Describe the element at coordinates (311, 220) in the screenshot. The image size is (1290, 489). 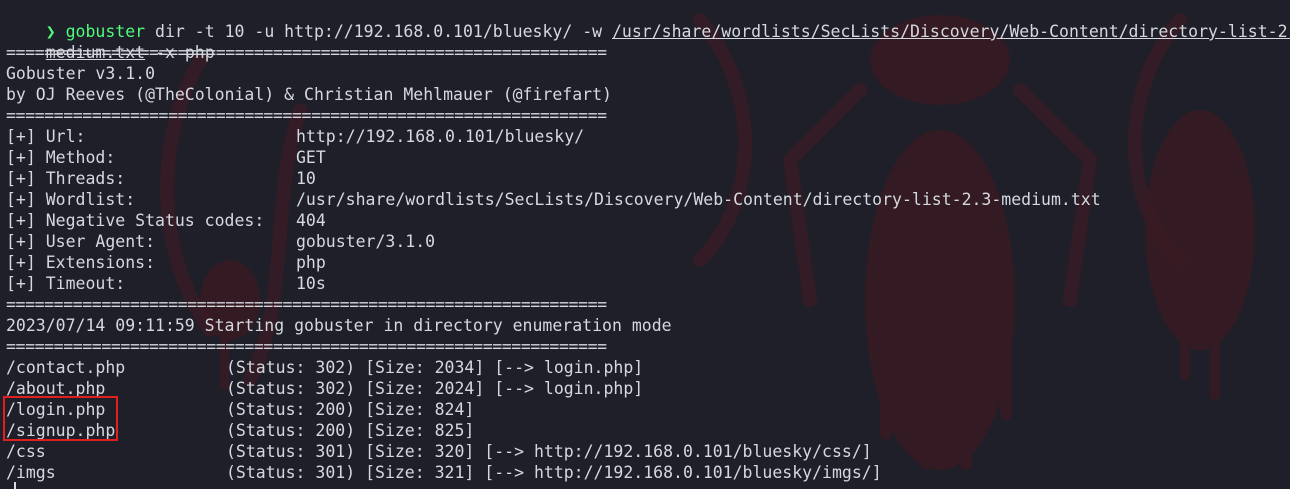
I see `config-value: 404` at that location.